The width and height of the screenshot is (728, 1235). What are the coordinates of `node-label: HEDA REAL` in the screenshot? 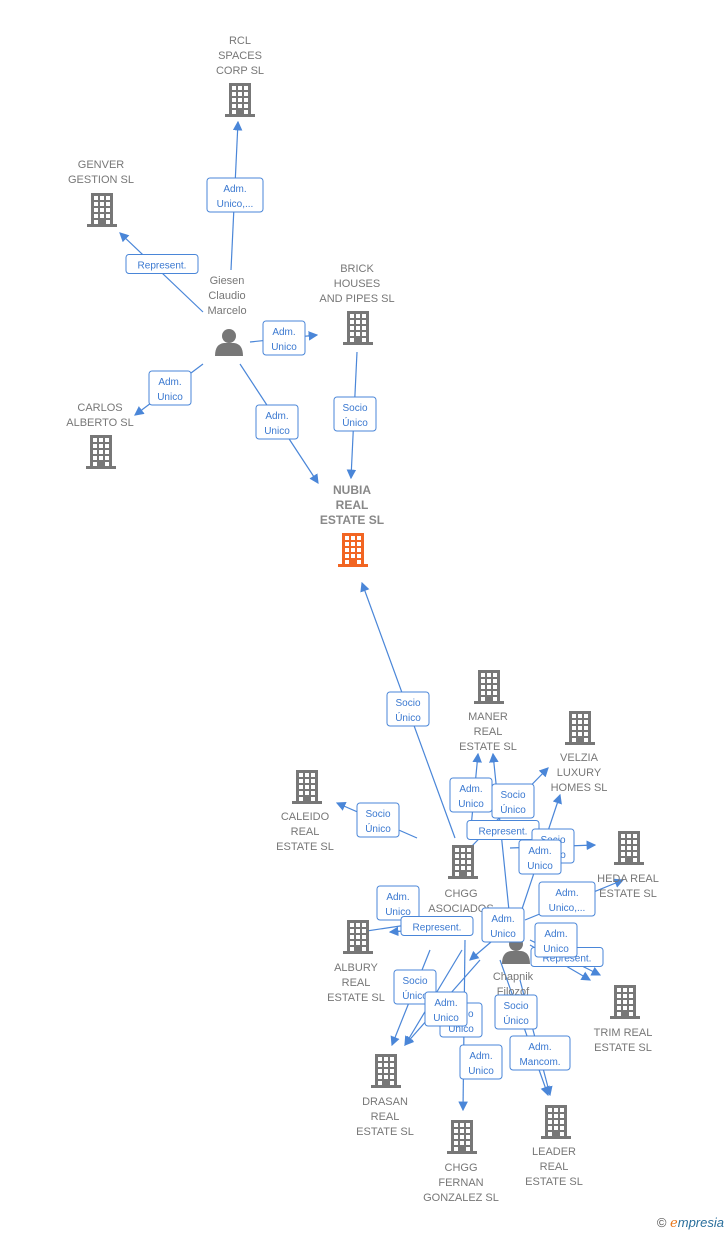 It's located at (628, 879).